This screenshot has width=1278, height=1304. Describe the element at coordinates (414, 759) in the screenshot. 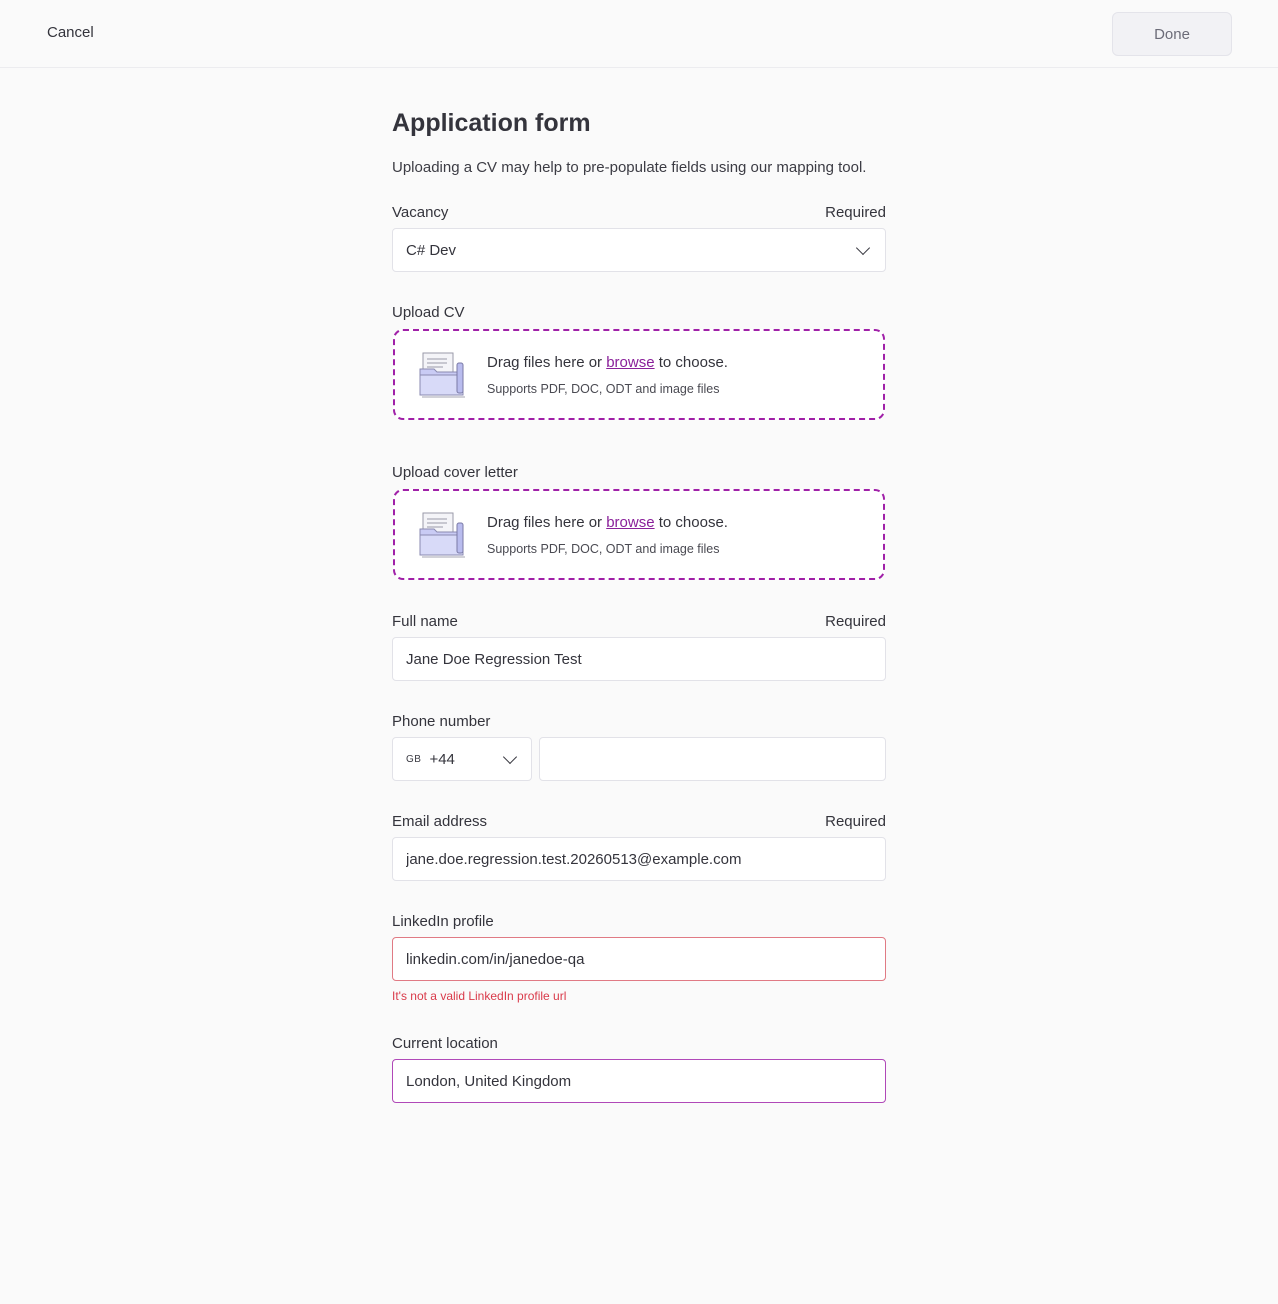

I see `country-flag: GB` at that location.